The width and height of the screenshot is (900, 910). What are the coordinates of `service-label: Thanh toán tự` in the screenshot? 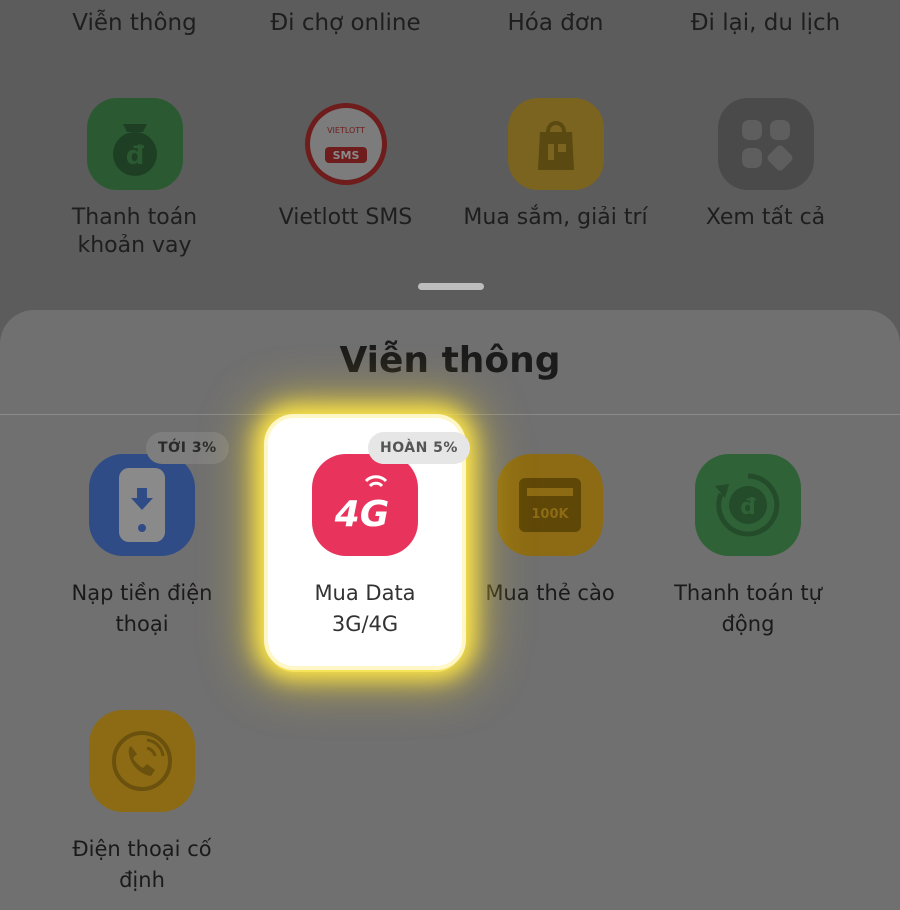 It's located at (748, 593).